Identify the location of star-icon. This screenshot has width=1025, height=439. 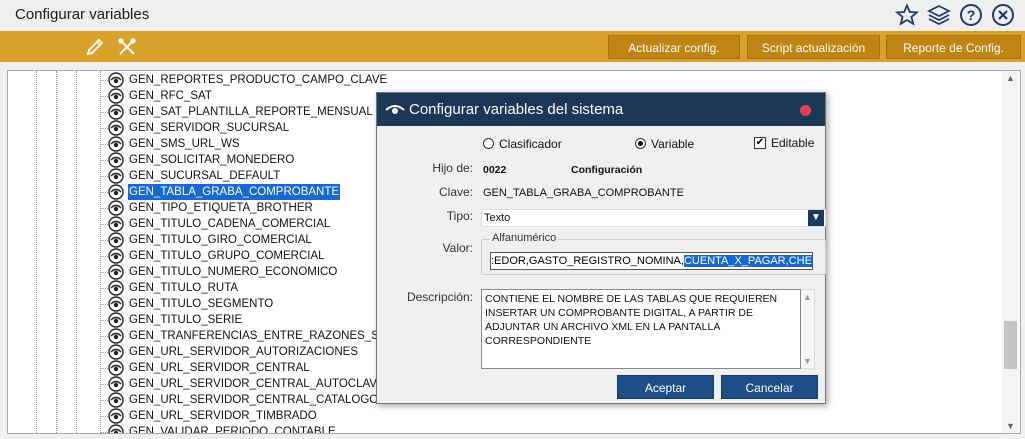
(907, 15).